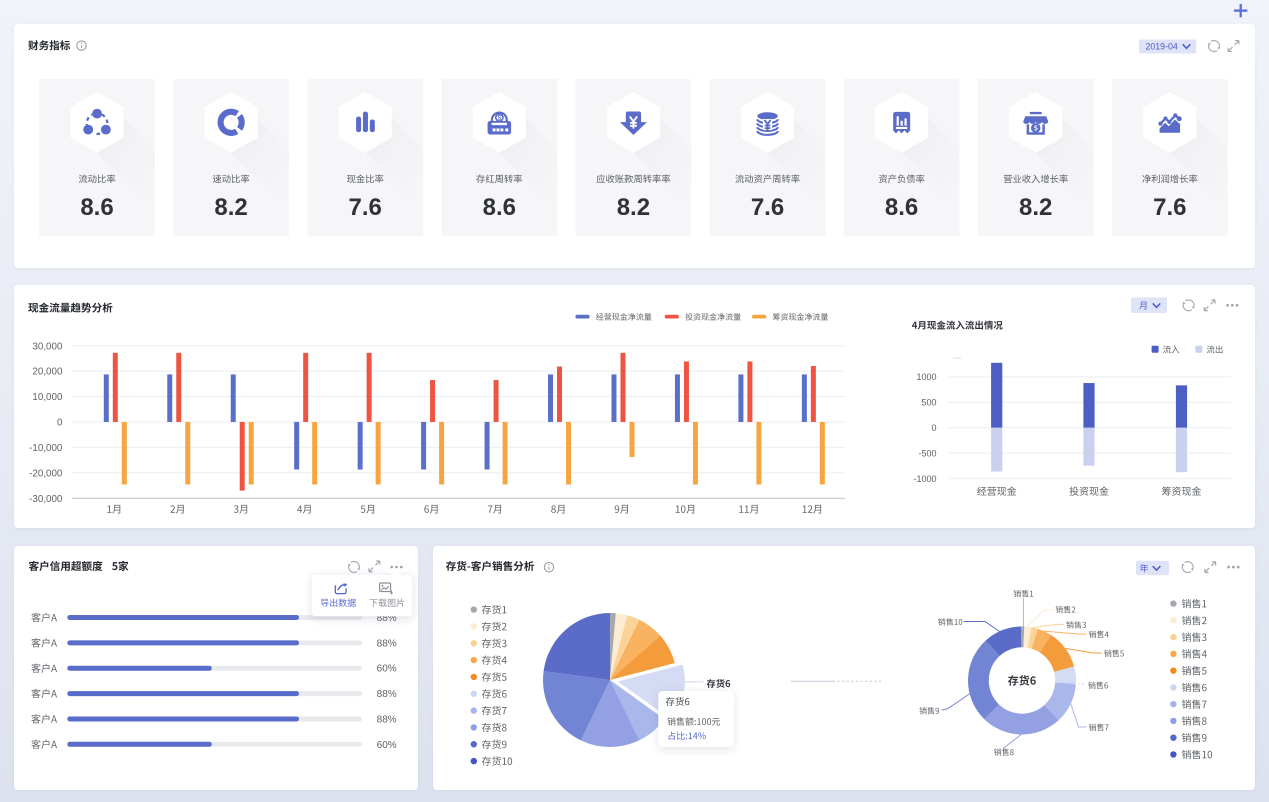  I want to click on svg-text: 30,000, so click(47, 346).